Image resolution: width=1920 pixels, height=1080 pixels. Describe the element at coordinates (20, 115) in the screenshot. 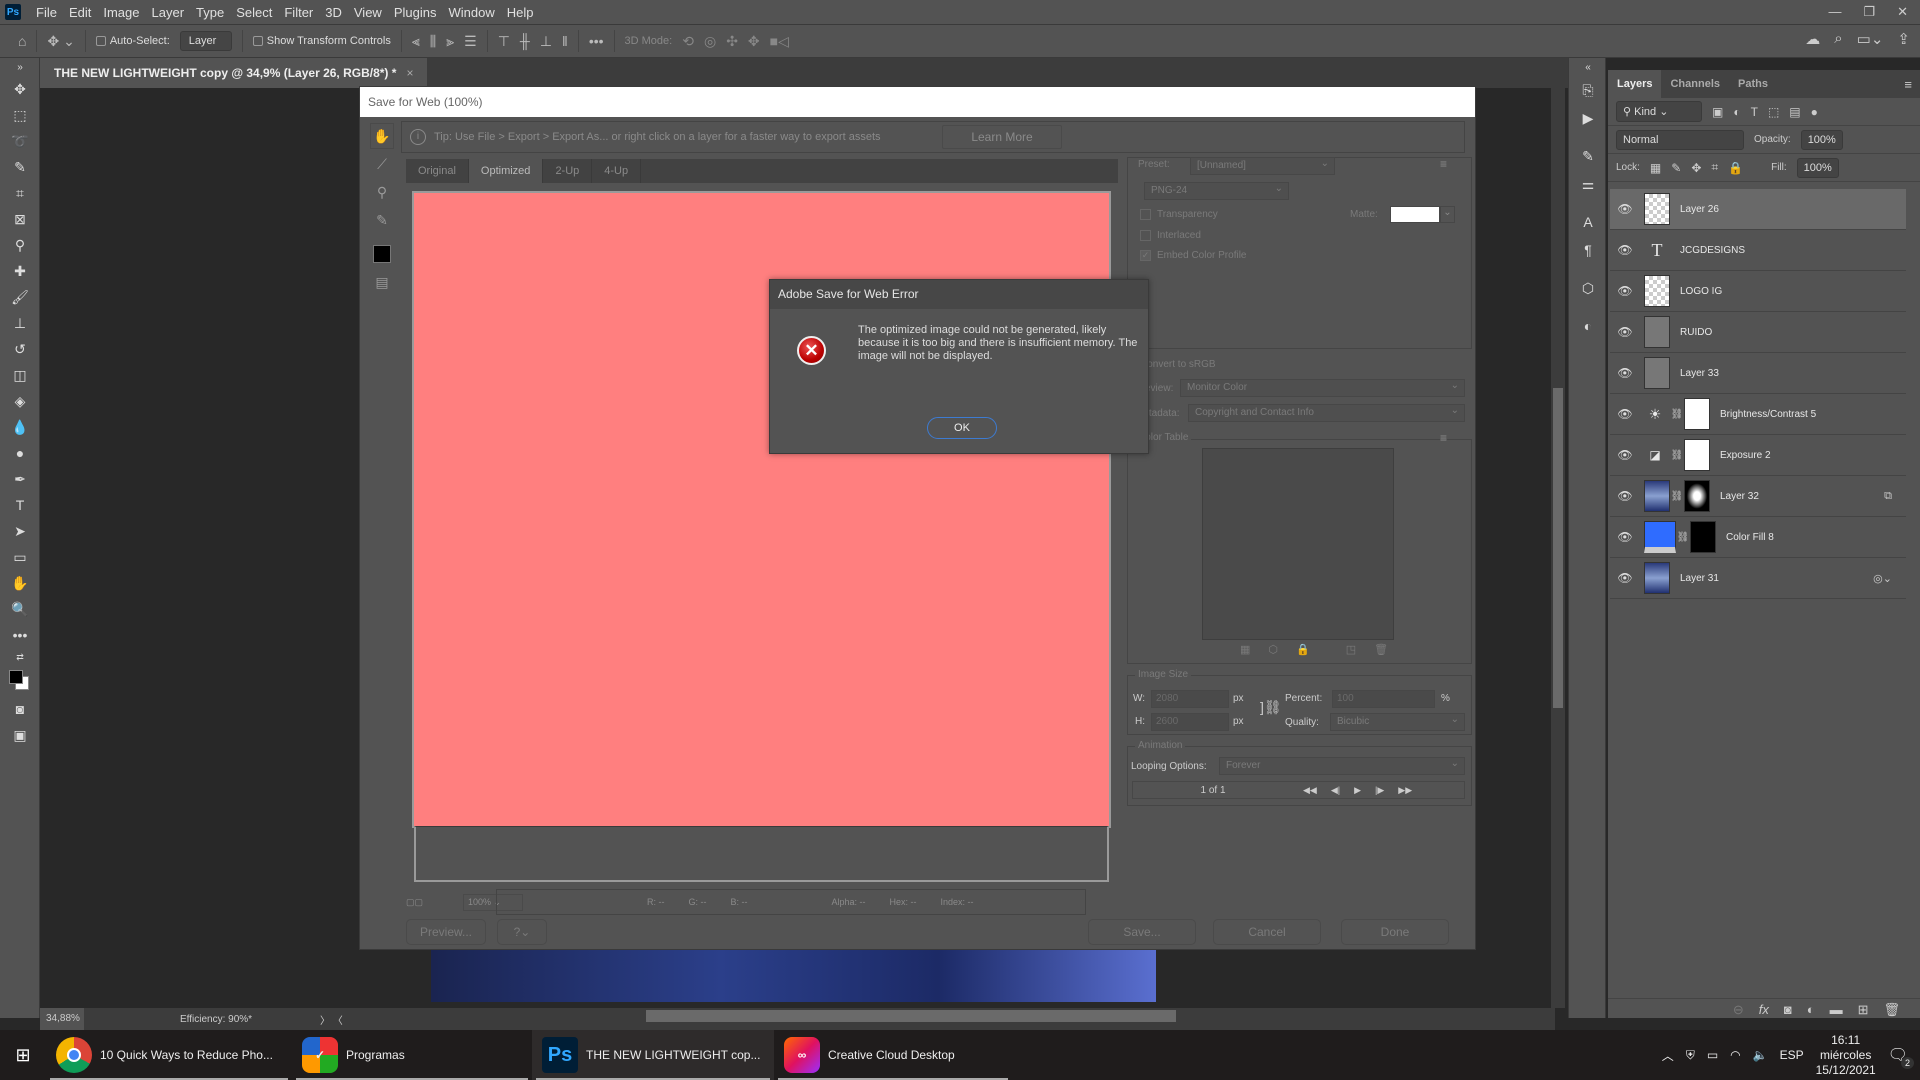

I see `marquee-tool-icon: ⬚` at that location.